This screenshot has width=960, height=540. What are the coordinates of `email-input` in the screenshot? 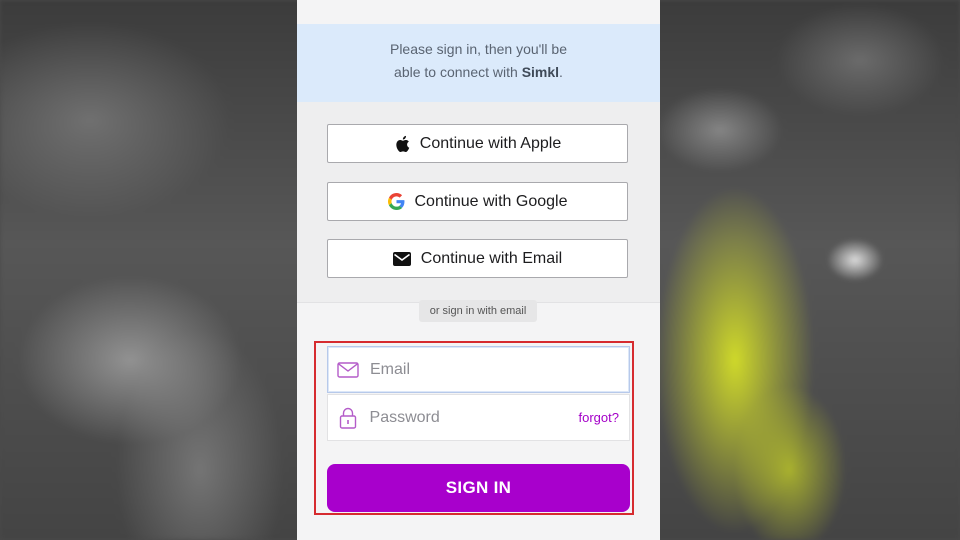 It's located at (498, 369).